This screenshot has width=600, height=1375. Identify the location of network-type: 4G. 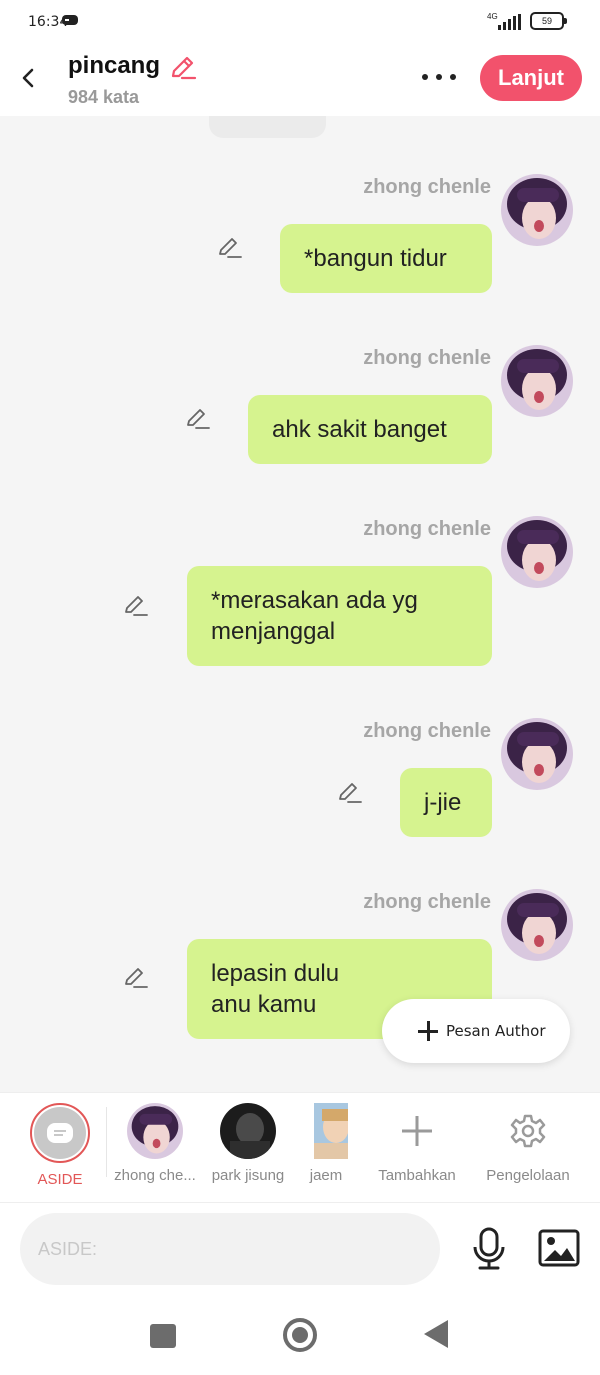
(492, 16).